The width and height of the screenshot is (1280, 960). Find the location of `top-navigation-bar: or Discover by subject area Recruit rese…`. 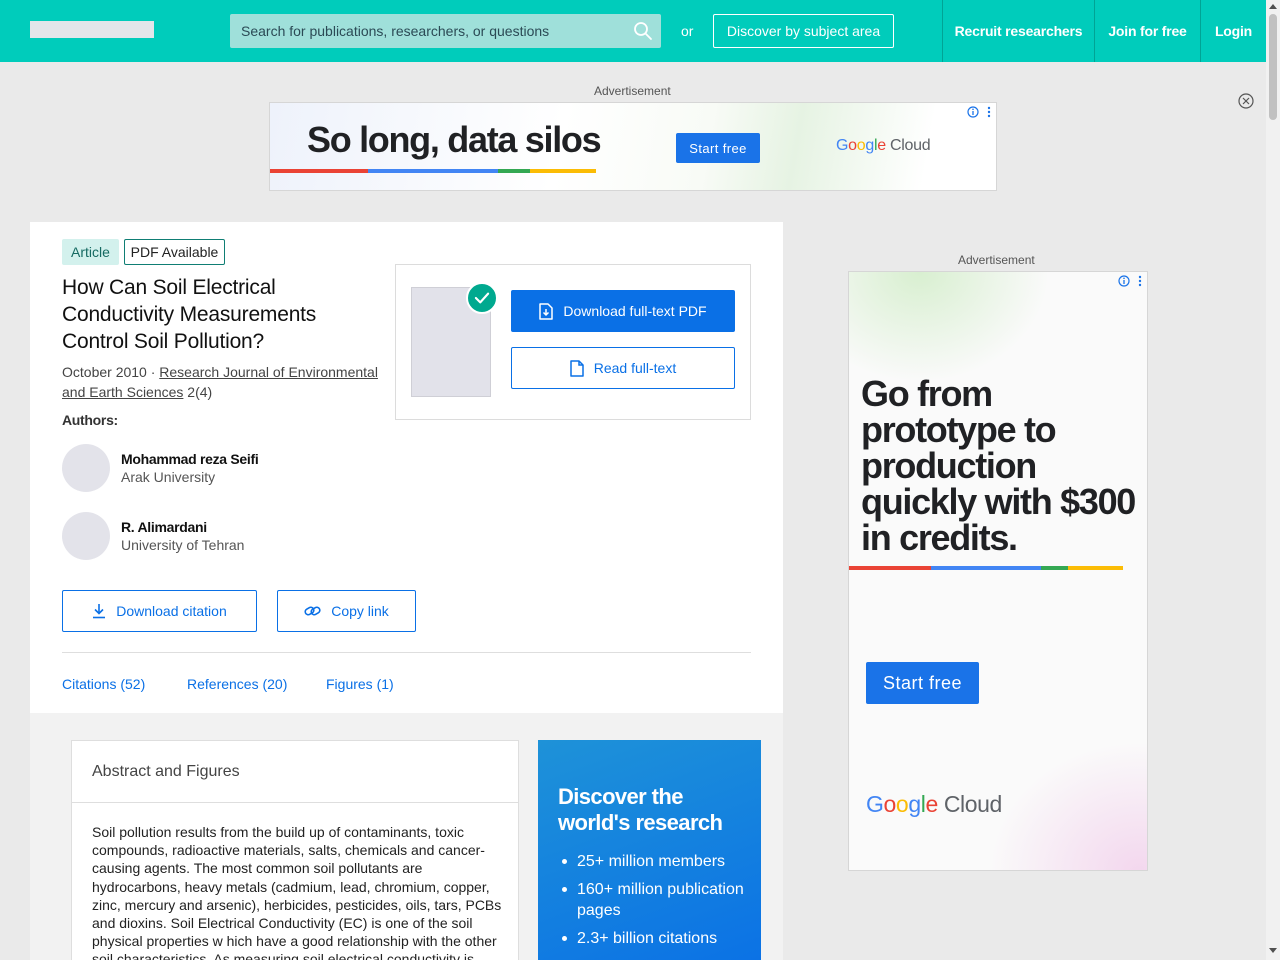

top-navigation-bar: or Discover by subject area Recruit rese… is located at coordinates (633, 31).